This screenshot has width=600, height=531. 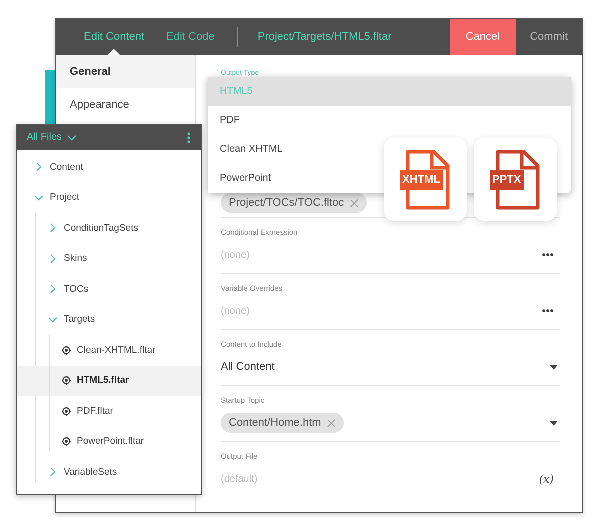 What do you see at coordinates (125, 104) in the screenshot?
I see `nav-item: Appearance` at bounding box center [125, 104].